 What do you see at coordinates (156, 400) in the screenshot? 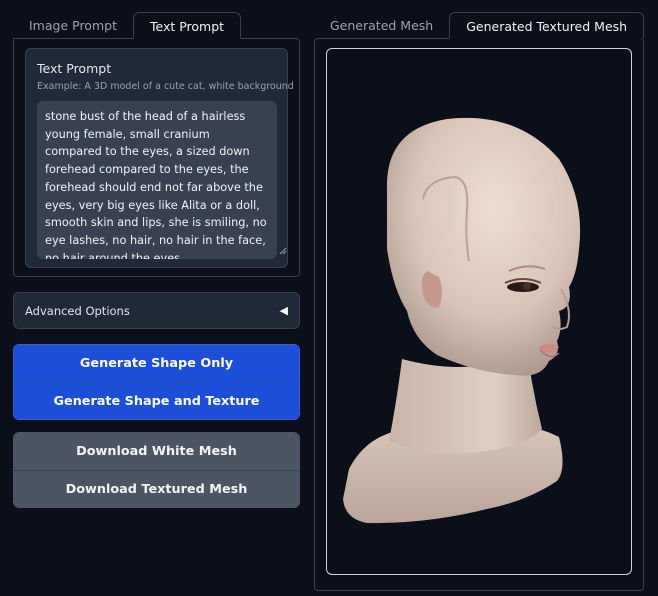
I see `generate-shape-texture-button: Generate Shape and Texture` at bounding box center [156, 400].